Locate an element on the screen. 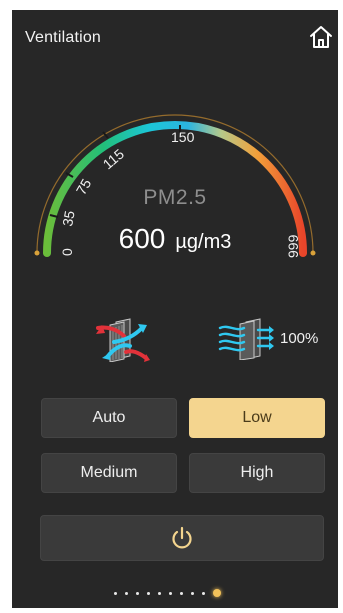 This screenshot has height=613, width=343. pm25-reading: 600 µg/m3 is located at coordinates (175, 239).